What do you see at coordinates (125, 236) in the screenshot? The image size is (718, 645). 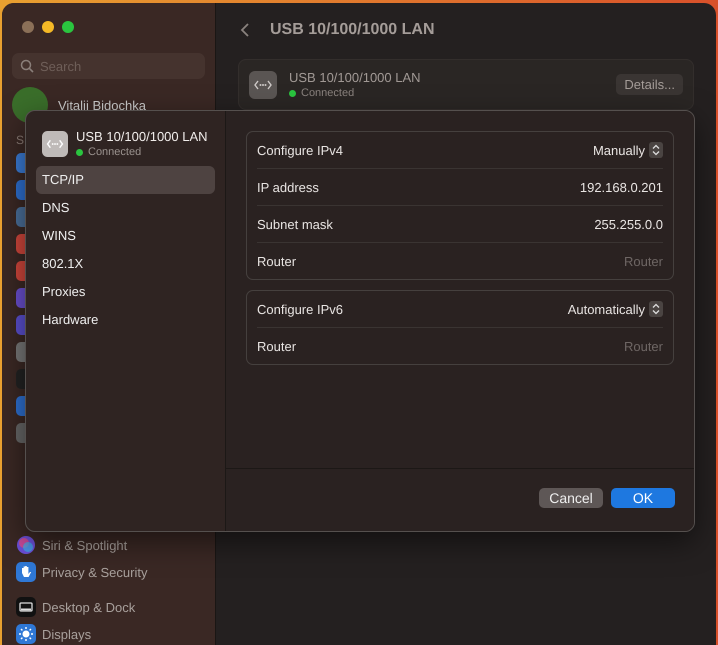 I see `sidebar-tab: WINS` at bounding box center [125, 236].